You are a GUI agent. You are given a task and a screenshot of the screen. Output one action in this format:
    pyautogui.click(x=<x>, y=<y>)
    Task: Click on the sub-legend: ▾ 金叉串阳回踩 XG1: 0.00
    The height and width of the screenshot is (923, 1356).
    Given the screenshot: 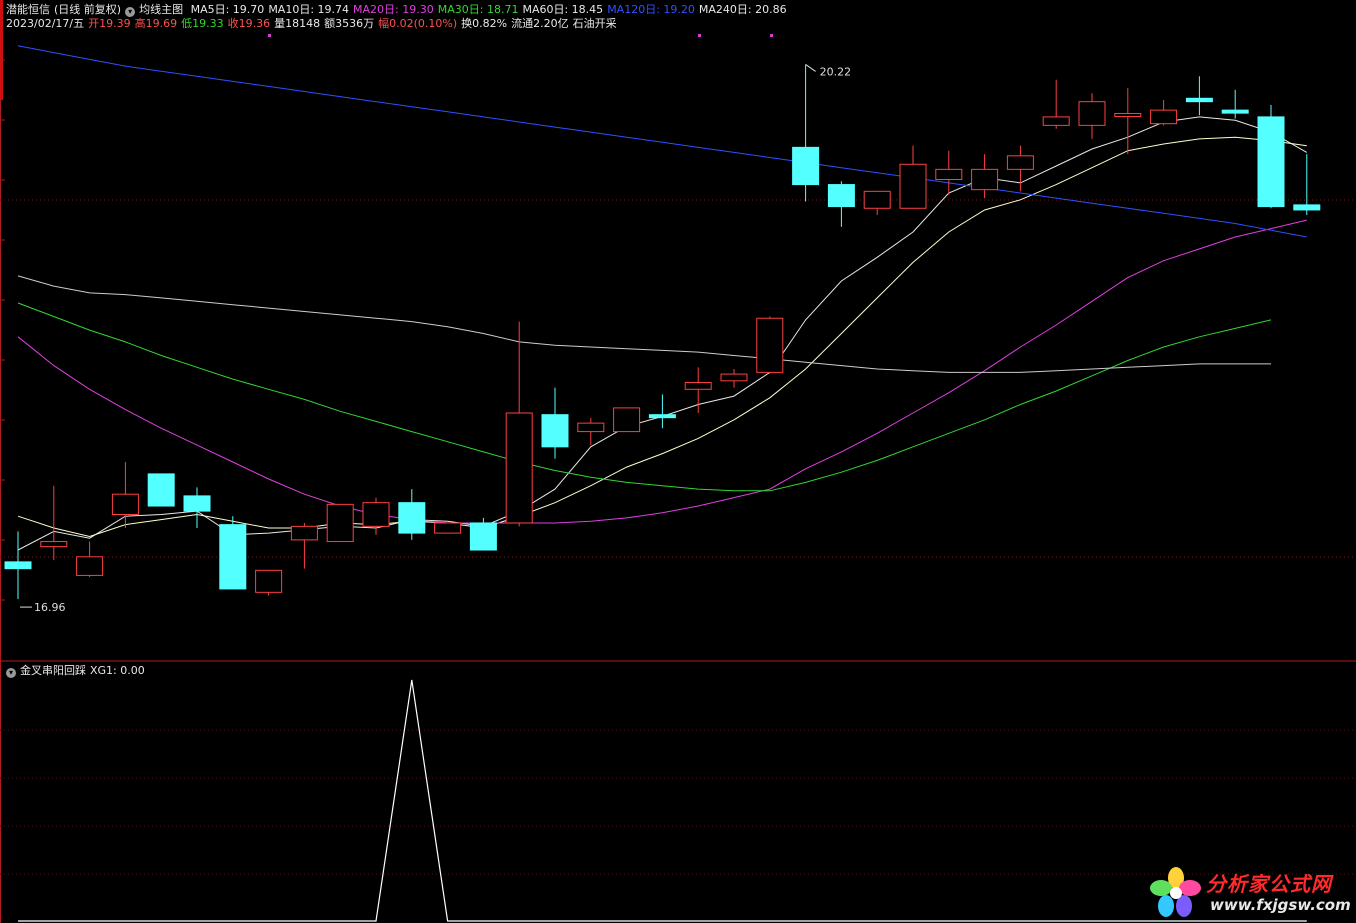 What is the action you would take?
    pyautogui.click(x=77, y=671)
    